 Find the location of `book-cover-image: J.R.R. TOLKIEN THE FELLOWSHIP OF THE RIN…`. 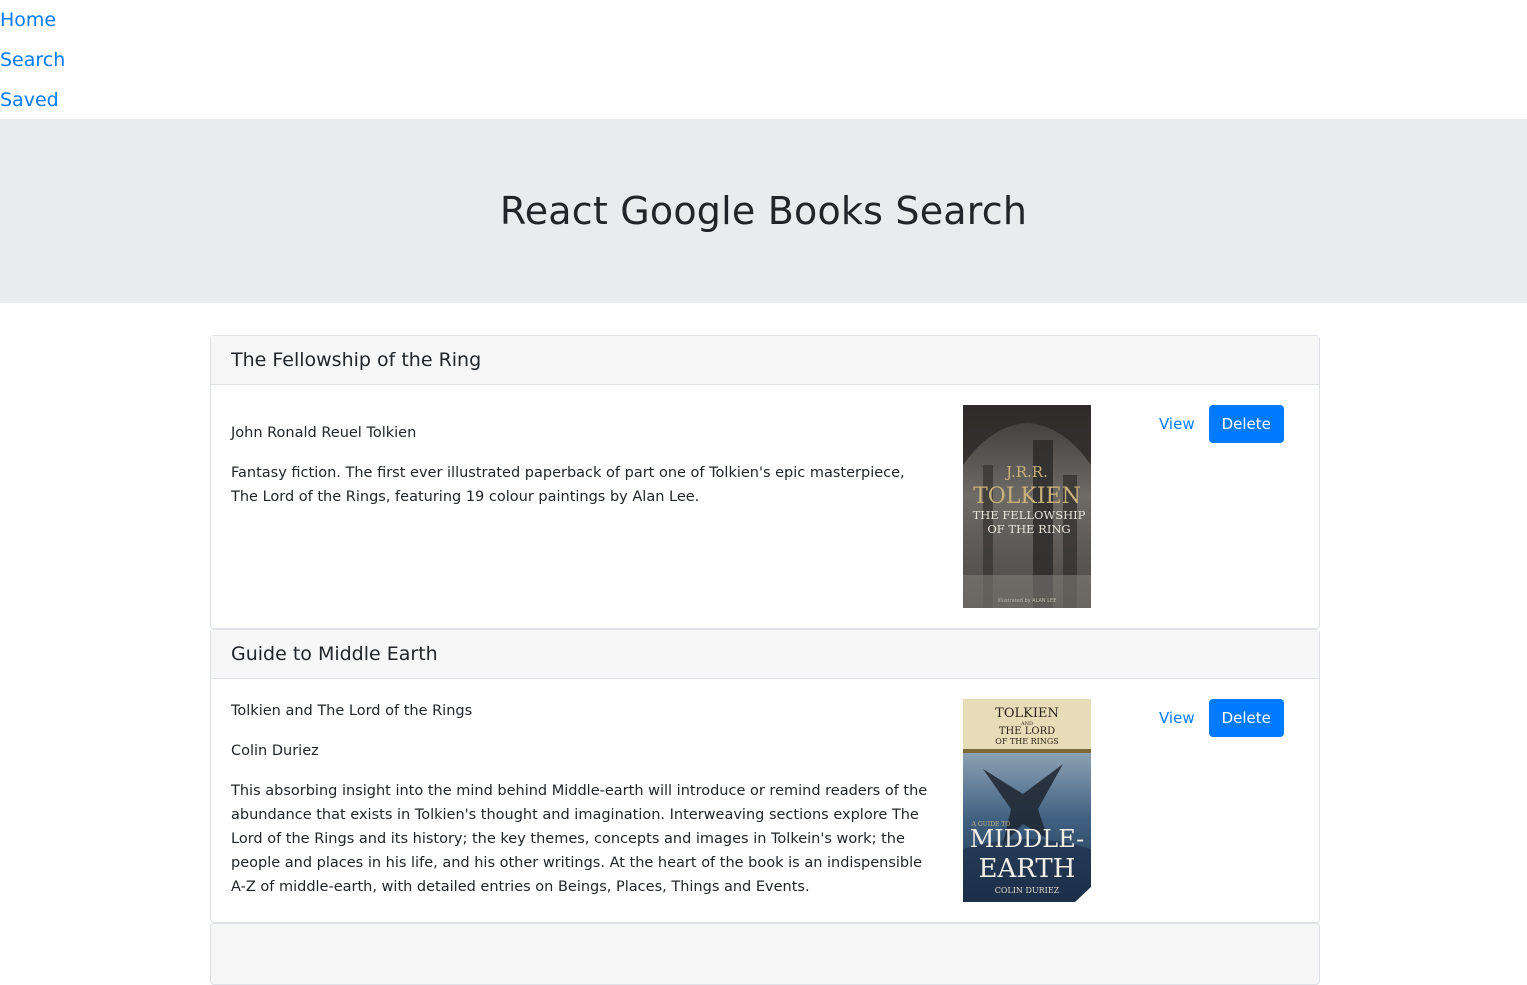

book-cover-image: J.R.R. TOLKIEN THE FELLOWSHIP OF THE RIN… is located at coordinates (1027, 506).